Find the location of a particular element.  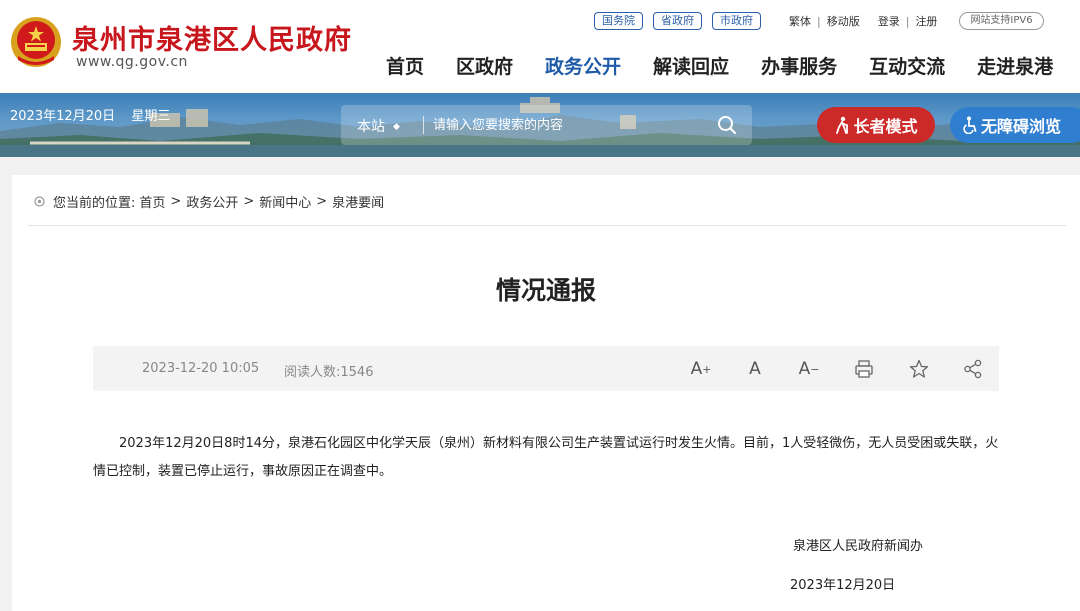

login-link: 登录 is located at coordinates (889, 21).